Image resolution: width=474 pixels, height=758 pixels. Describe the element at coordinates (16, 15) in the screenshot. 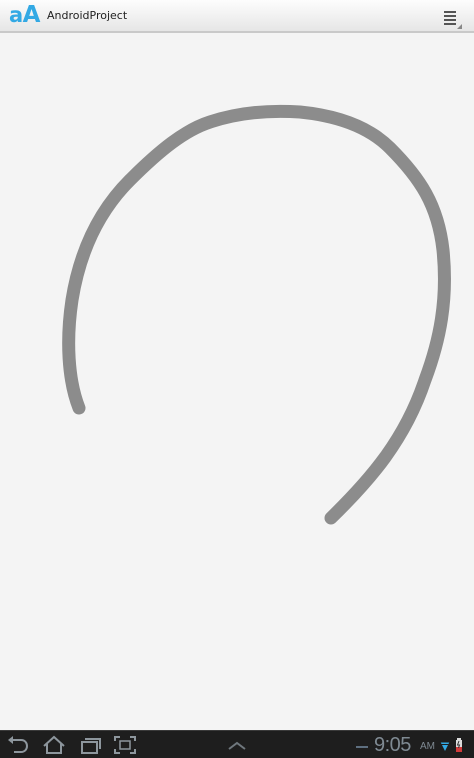

I see `app-icon-letter-small: a` at that location.